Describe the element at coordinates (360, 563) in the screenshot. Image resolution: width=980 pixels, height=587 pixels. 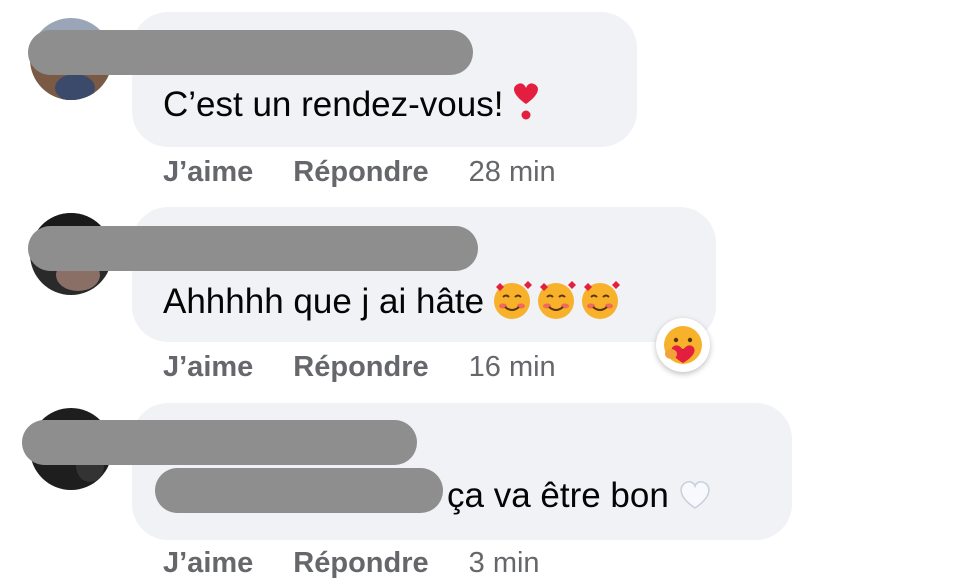
I see `reply-button: Répondre` at that location.